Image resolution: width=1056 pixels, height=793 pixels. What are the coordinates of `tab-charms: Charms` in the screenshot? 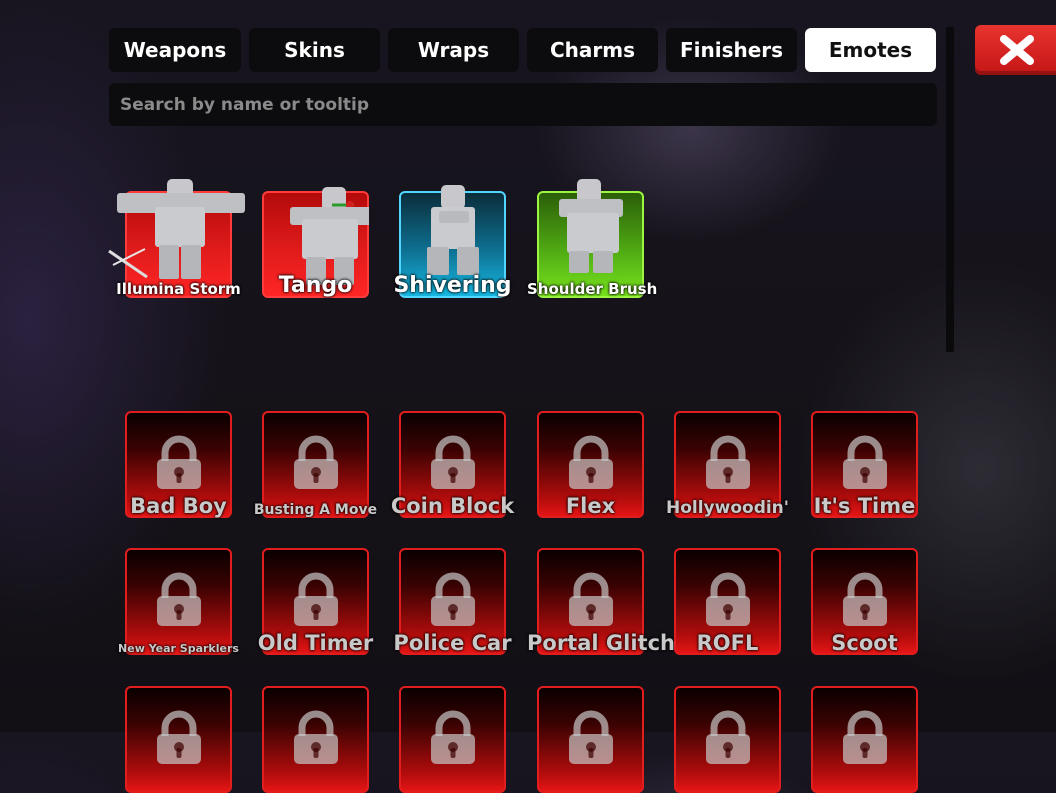 It's located at (592, 50).